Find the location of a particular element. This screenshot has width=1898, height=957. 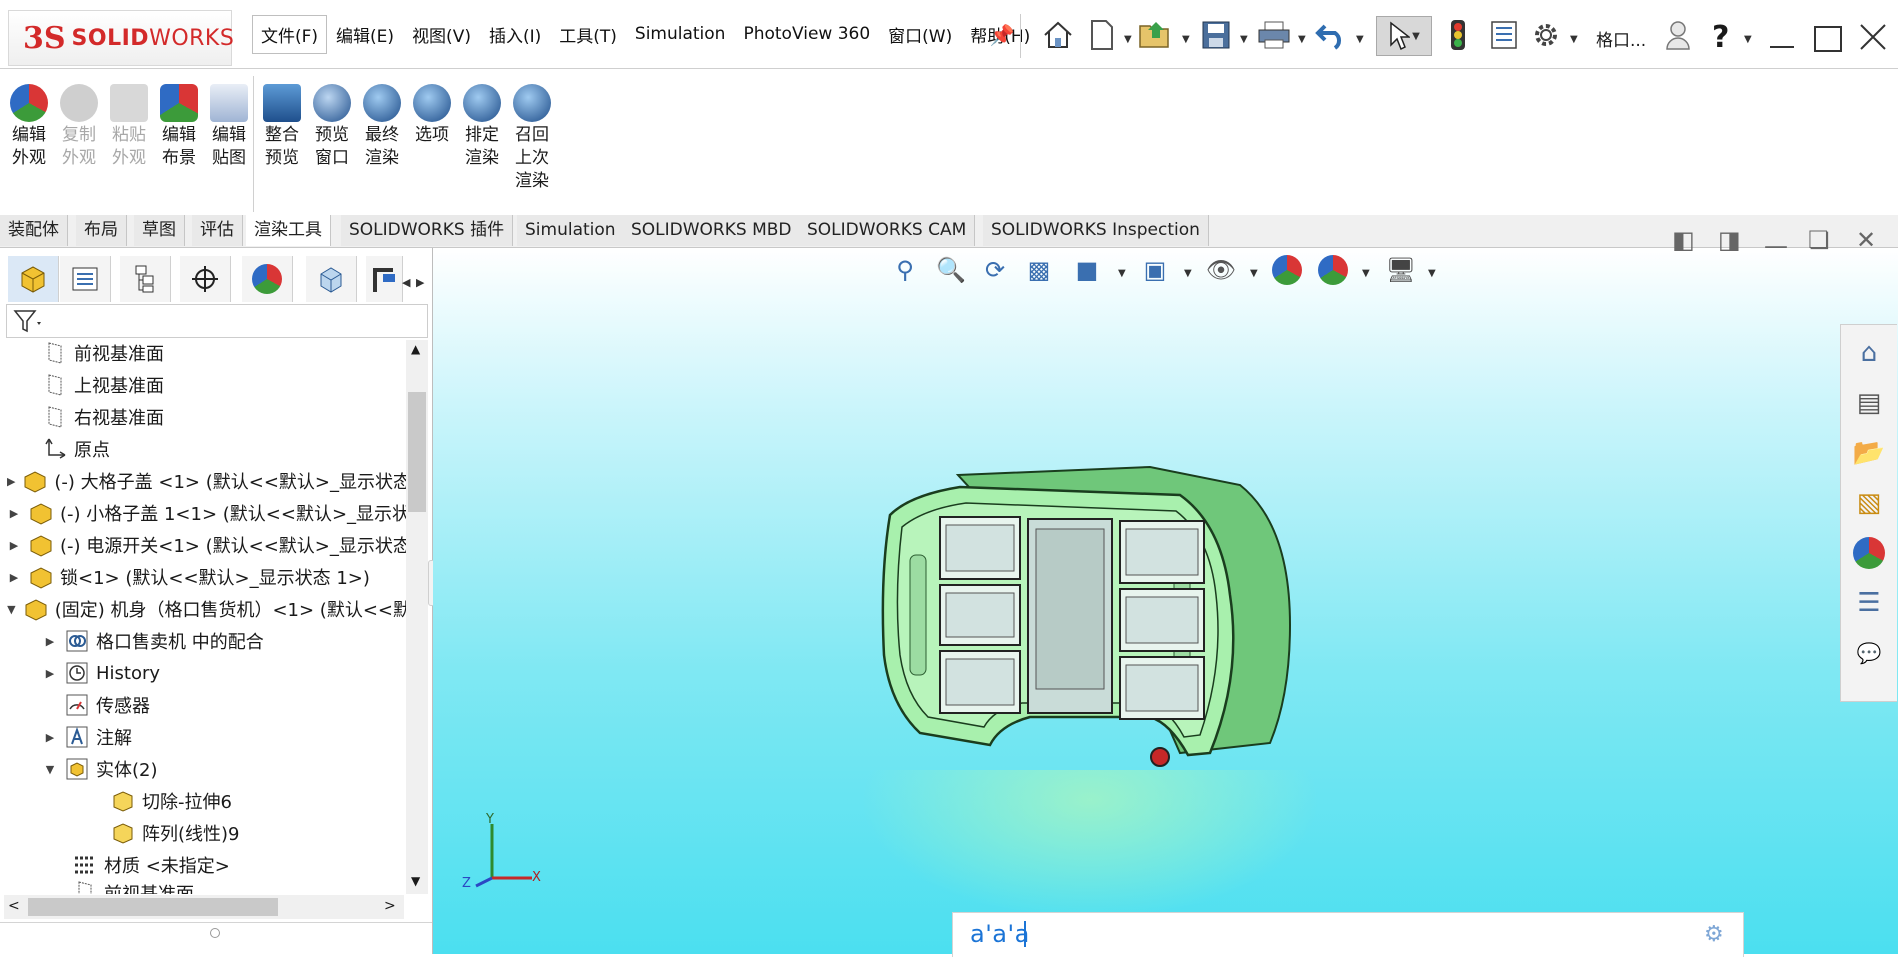

tab-evaluate: 评估 is located at coordinates (217, 230).